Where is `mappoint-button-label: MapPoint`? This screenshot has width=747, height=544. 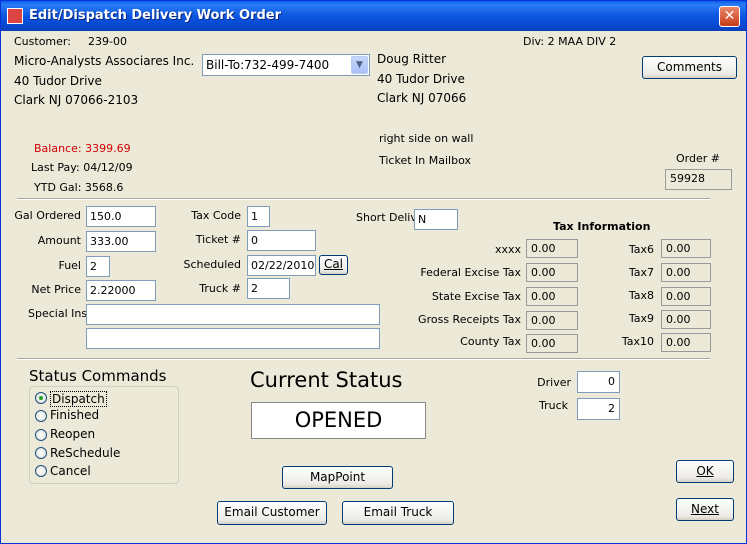
mappoint-button-label: MapPoint is located at coordinates (337, 477).